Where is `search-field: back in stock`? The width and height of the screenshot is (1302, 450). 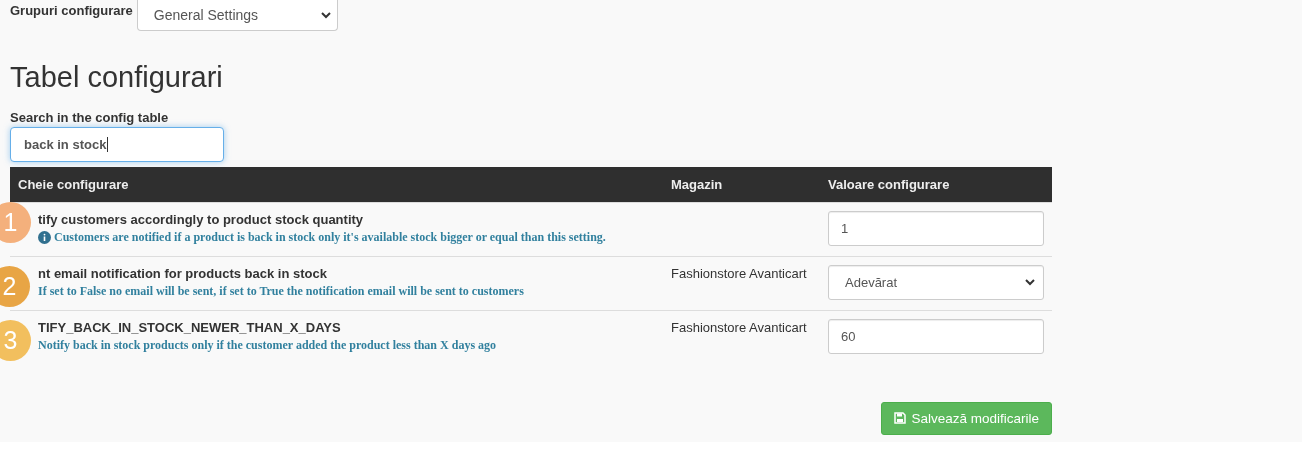
search-field: back in stock is located at coordinates (117, 144).